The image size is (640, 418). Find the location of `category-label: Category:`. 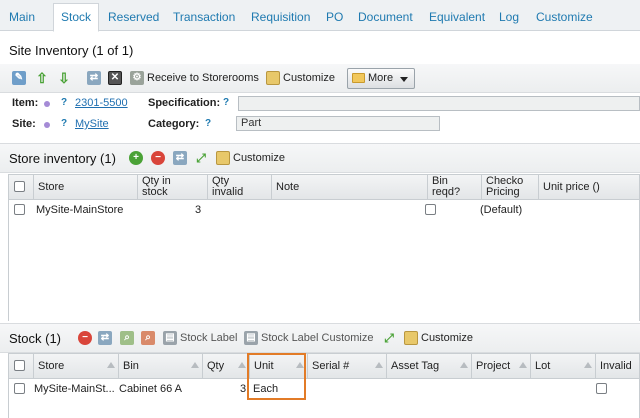

category-label: Category: is located at coordinates (174, 124).